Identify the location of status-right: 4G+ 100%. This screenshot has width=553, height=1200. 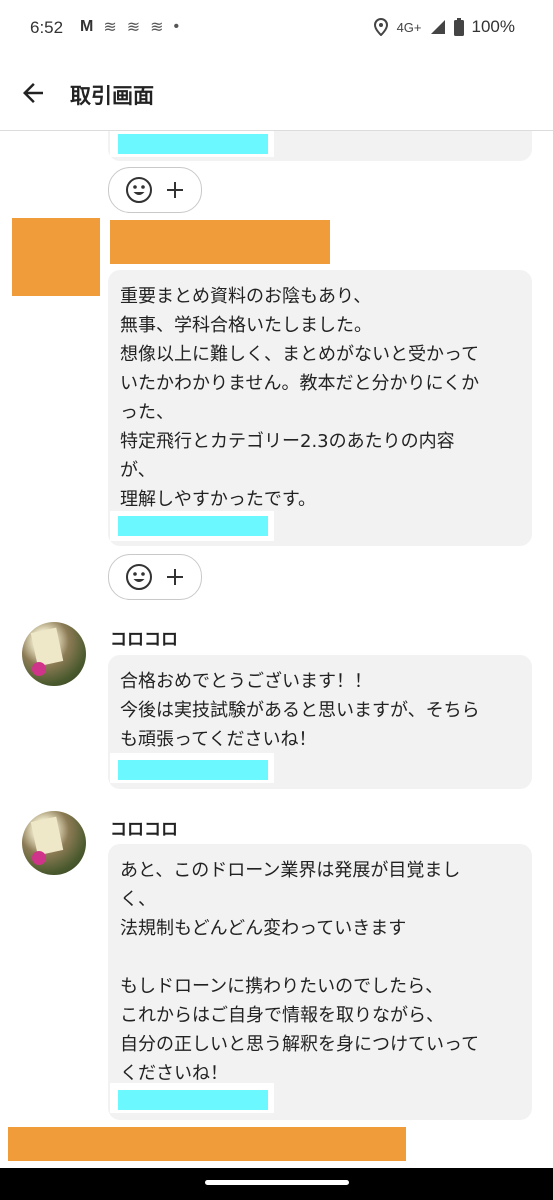
(444, 27).